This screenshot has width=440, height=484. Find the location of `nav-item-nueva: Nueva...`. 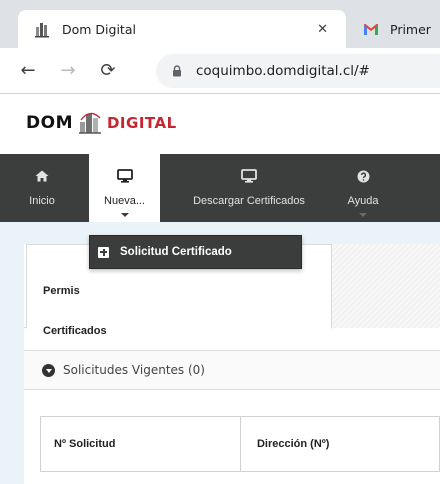

nav-item-nueva: Nueva... is located at coordinates (124, 188).